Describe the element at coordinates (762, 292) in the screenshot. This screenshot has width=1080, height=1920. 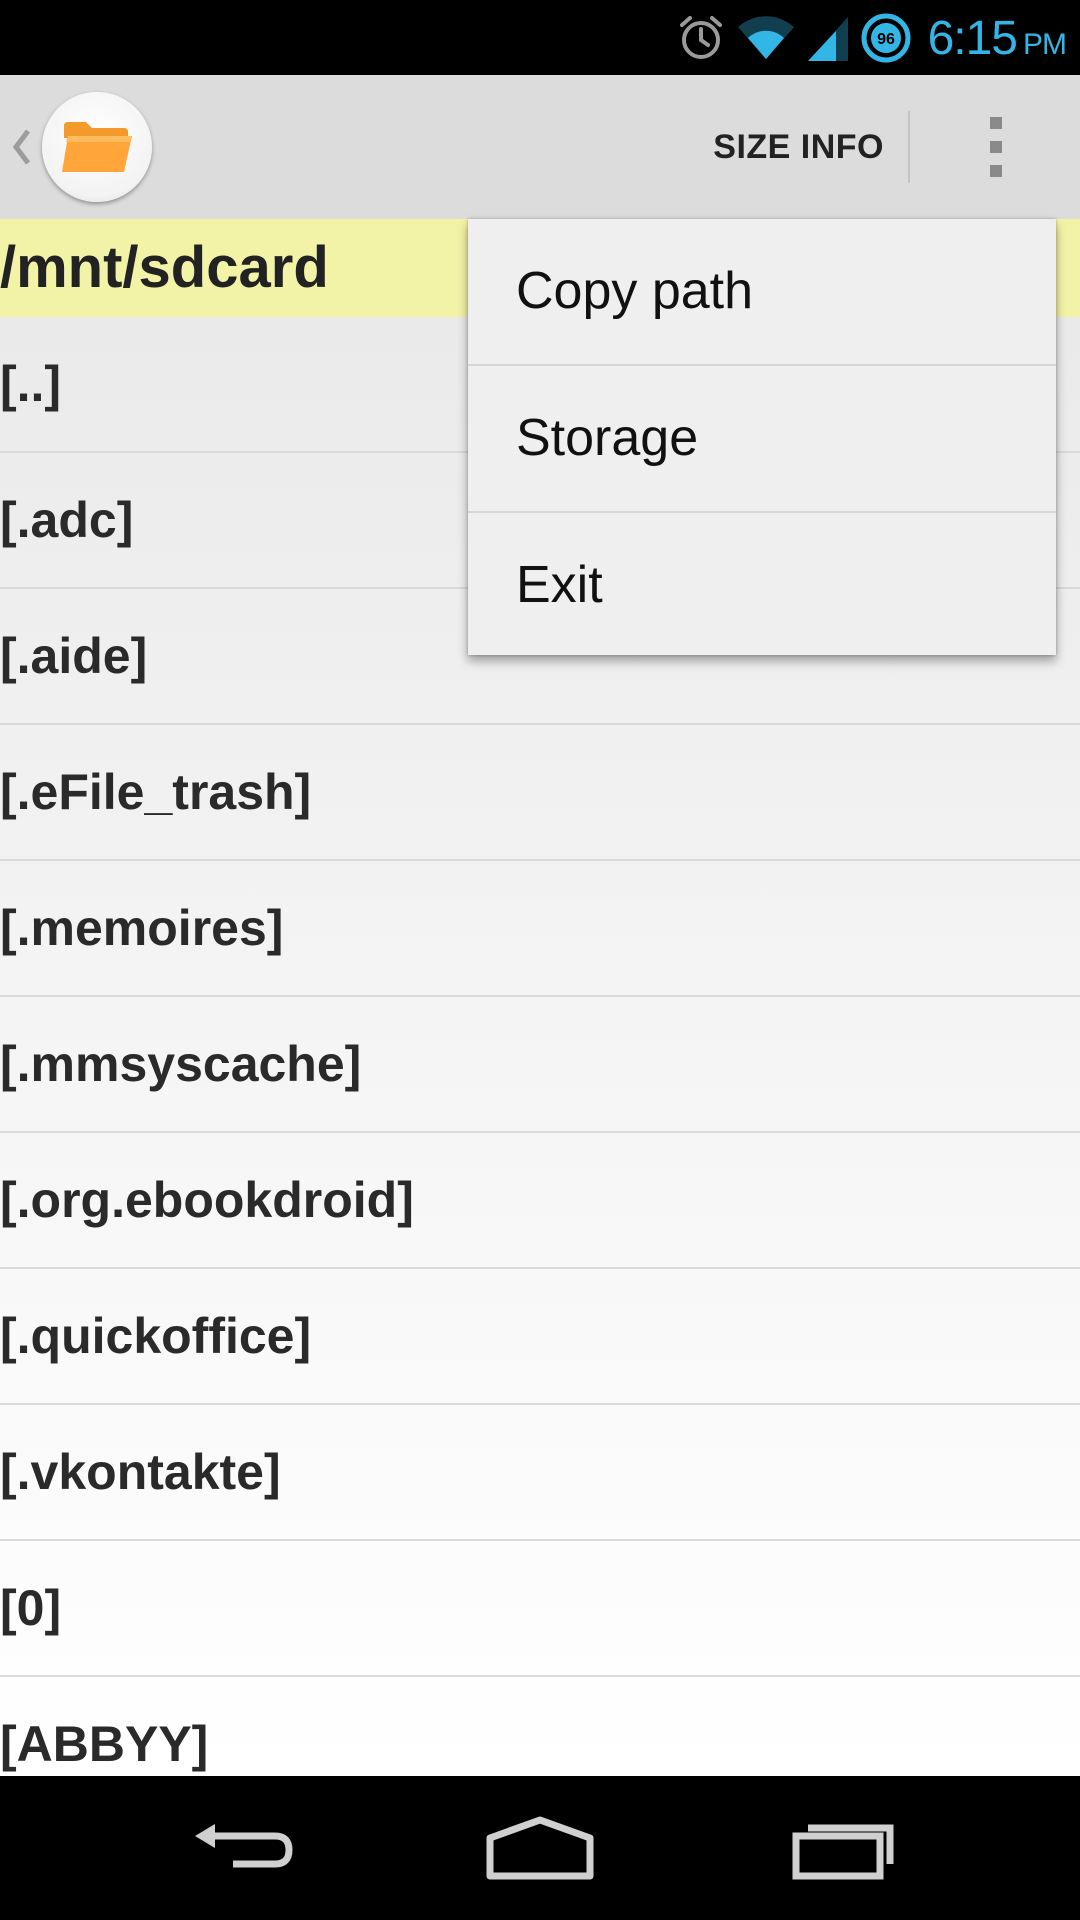
I see `menu-item-copy-path: Copy path` at that location.